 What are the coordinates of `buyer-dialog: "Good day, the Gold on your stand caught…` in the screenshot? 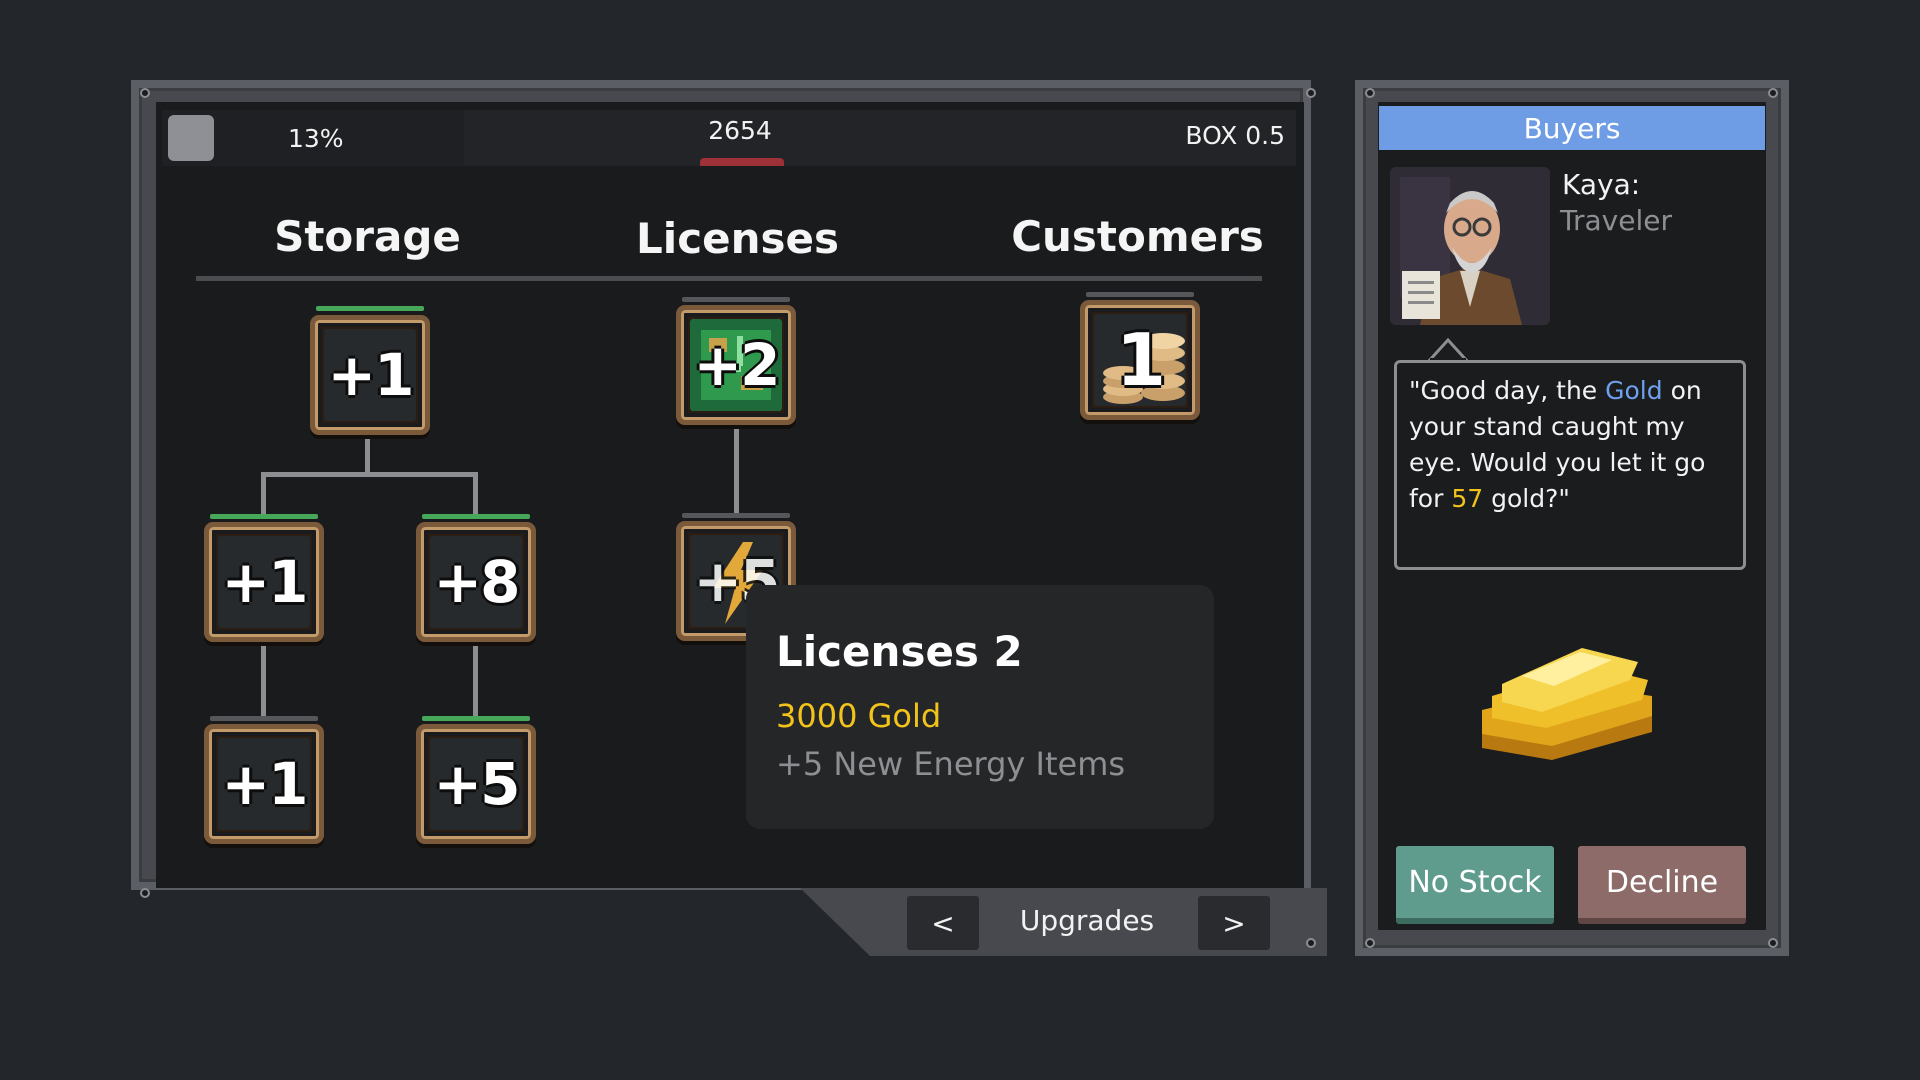 It's located at (1570, 465).